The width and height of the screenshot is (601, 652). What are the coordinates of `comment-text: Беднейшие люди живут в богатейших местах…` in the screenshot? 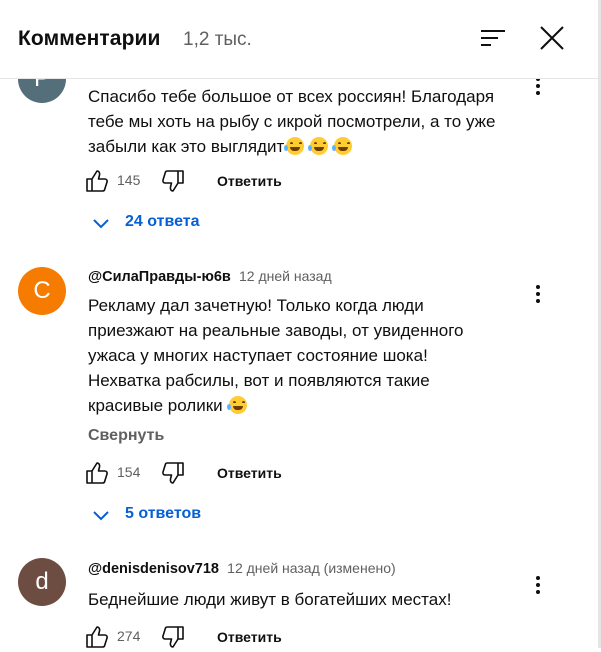 It's located at (270, 599).